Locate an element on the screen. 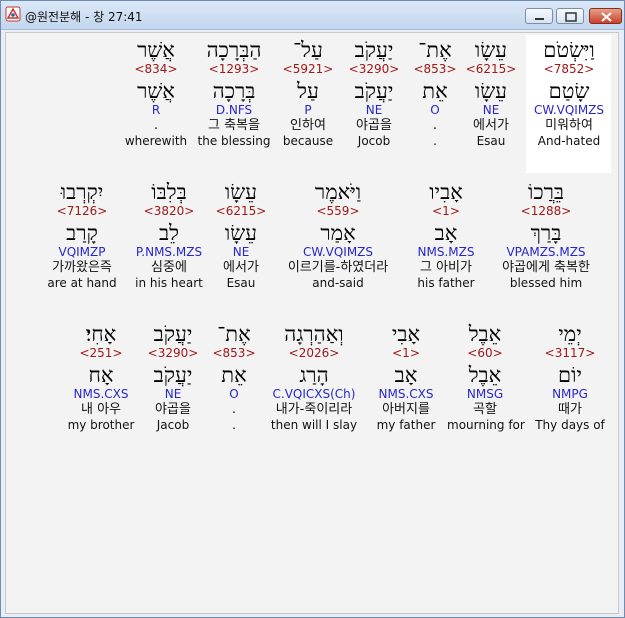 The image size is (625, 618). strong-number: <3117> is located at coordinates (570, 353).